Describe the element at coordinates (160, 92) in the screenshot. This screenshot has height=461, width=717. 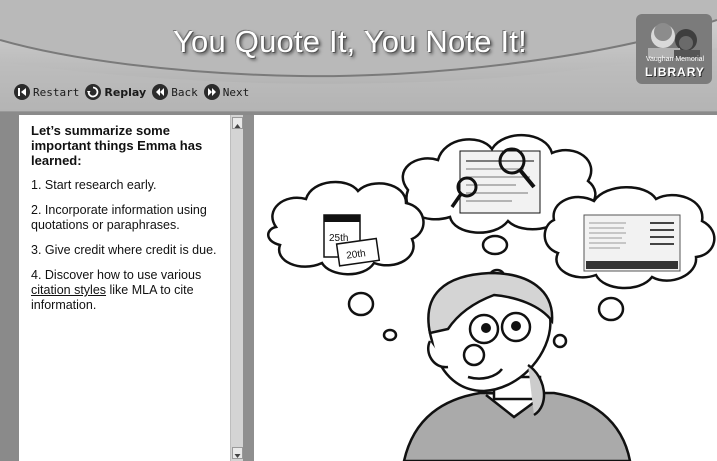
I see `back-icon` at that location.